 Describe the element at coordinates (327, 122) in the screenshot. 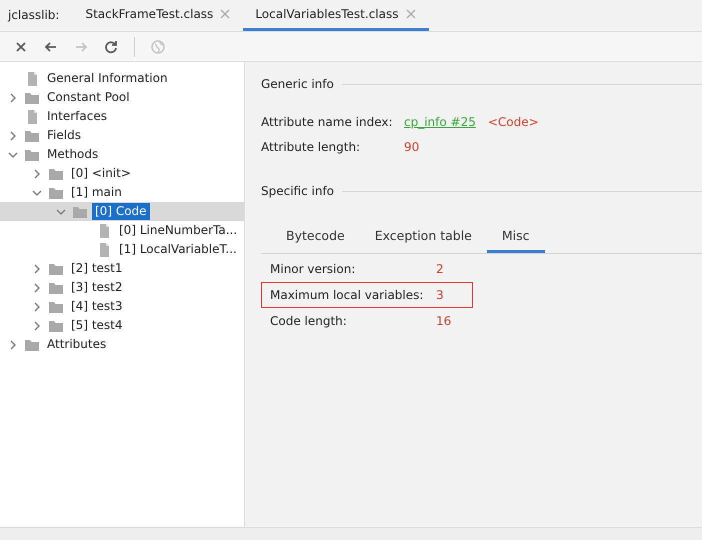

I see `field-label: Attribute name index:` at that location.